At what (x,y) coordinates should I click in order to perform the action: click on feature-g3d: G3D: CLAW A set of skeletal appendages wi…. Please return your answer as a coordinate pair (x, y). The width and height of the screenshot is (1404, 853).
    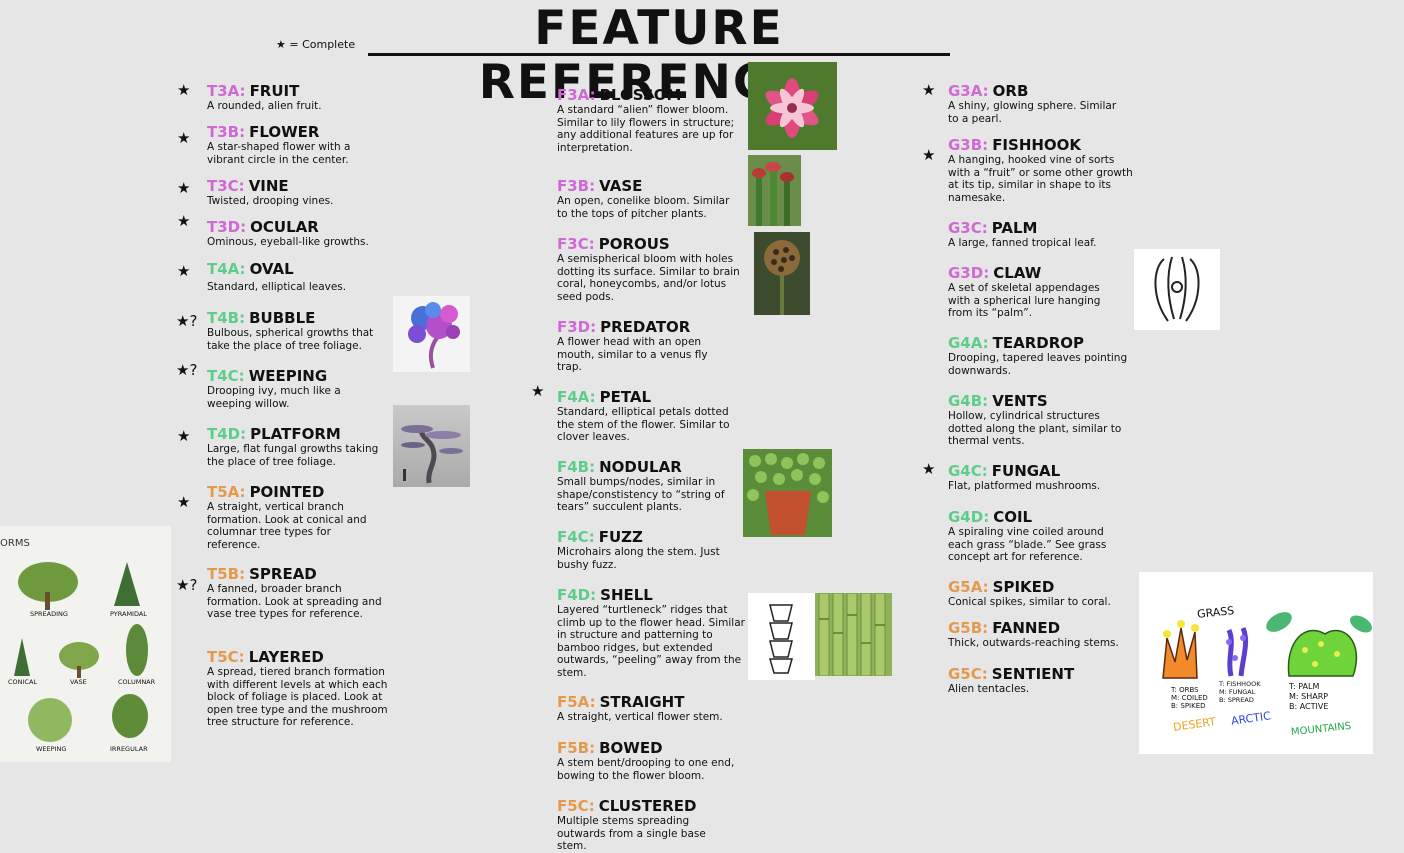
    Looking at the image, I should click on (1035, 292).